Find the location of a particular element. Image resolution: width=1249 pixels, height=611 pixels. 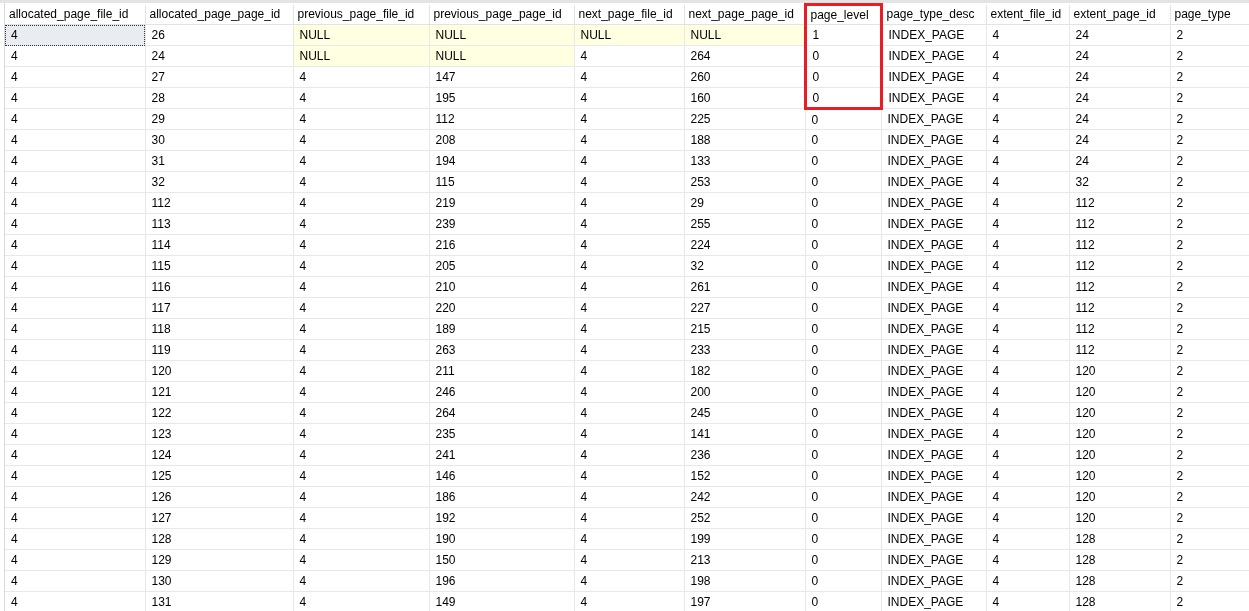

table-cell: 213 is located at coordinates (744, 560).